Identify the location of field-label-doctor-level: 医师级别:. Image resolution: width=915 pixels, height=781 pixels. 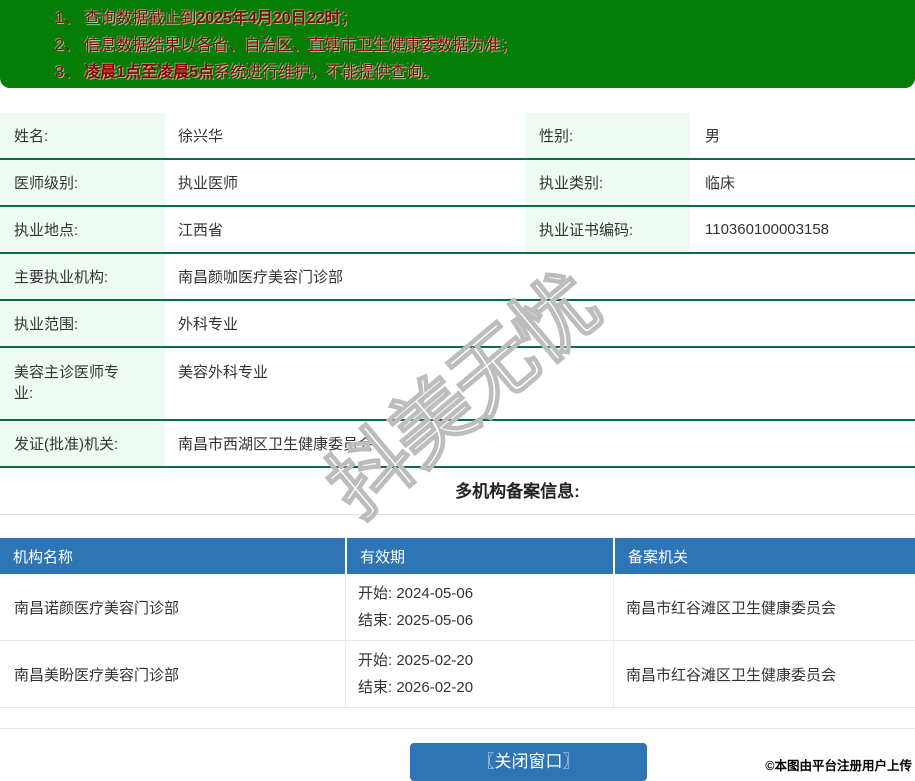
(82, 182).